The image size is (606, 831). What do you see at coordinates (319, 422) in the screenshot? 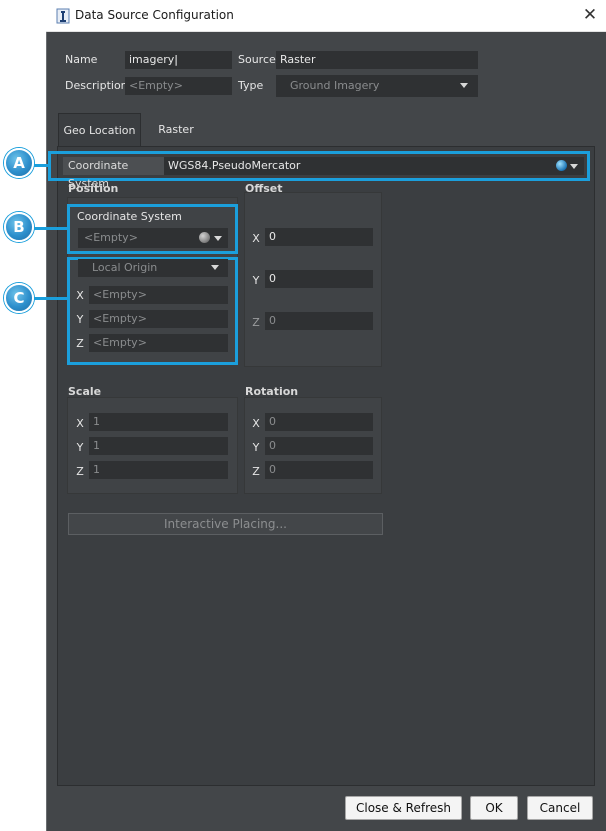
I see `rotation-x-input: 0` at bounding box center [319, 422].